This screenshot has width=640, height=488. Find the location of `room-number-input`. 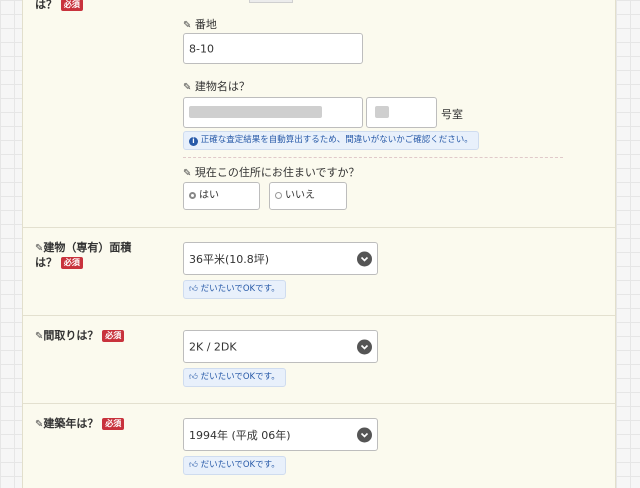

room-number-input is located at coordinates (401, 112).